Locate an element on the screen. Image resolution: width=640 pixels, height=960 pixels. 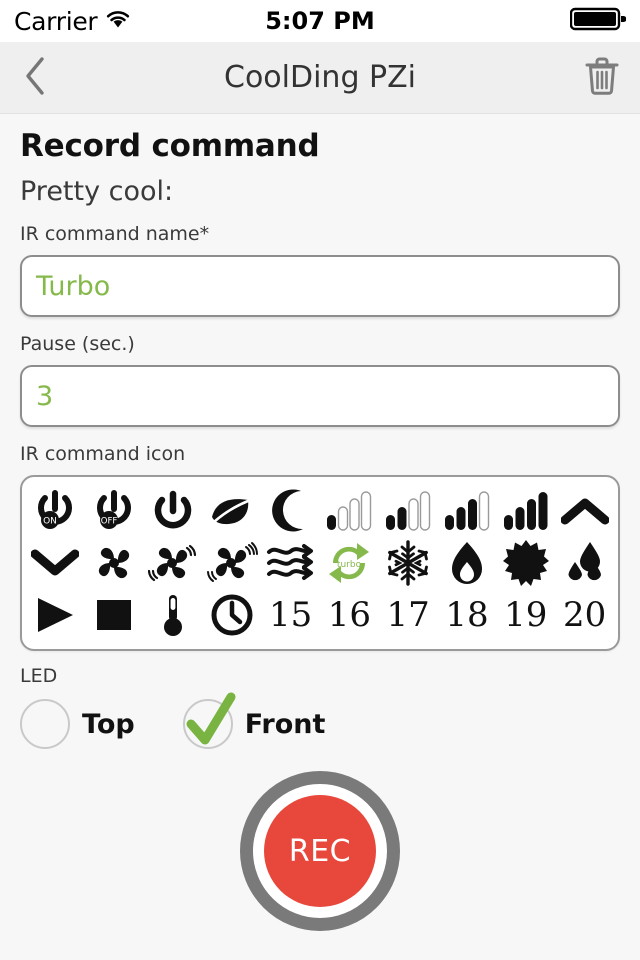
svg-text: turbo is located at coordinates (349, 565).